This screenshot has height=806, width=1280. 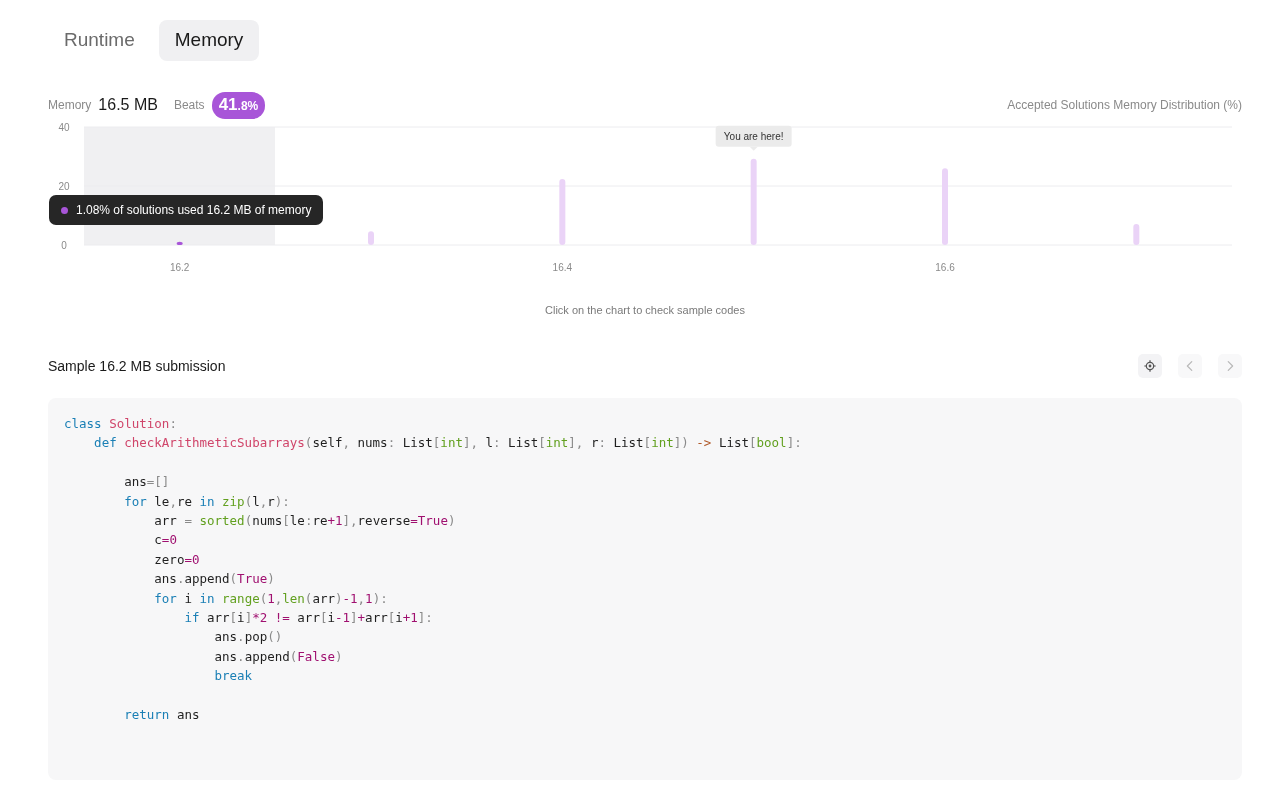 What do you see at coordinates (214, 579) in the screenshot?
I see `code-line: ans.append(True)` at bounding box center [214, 579].